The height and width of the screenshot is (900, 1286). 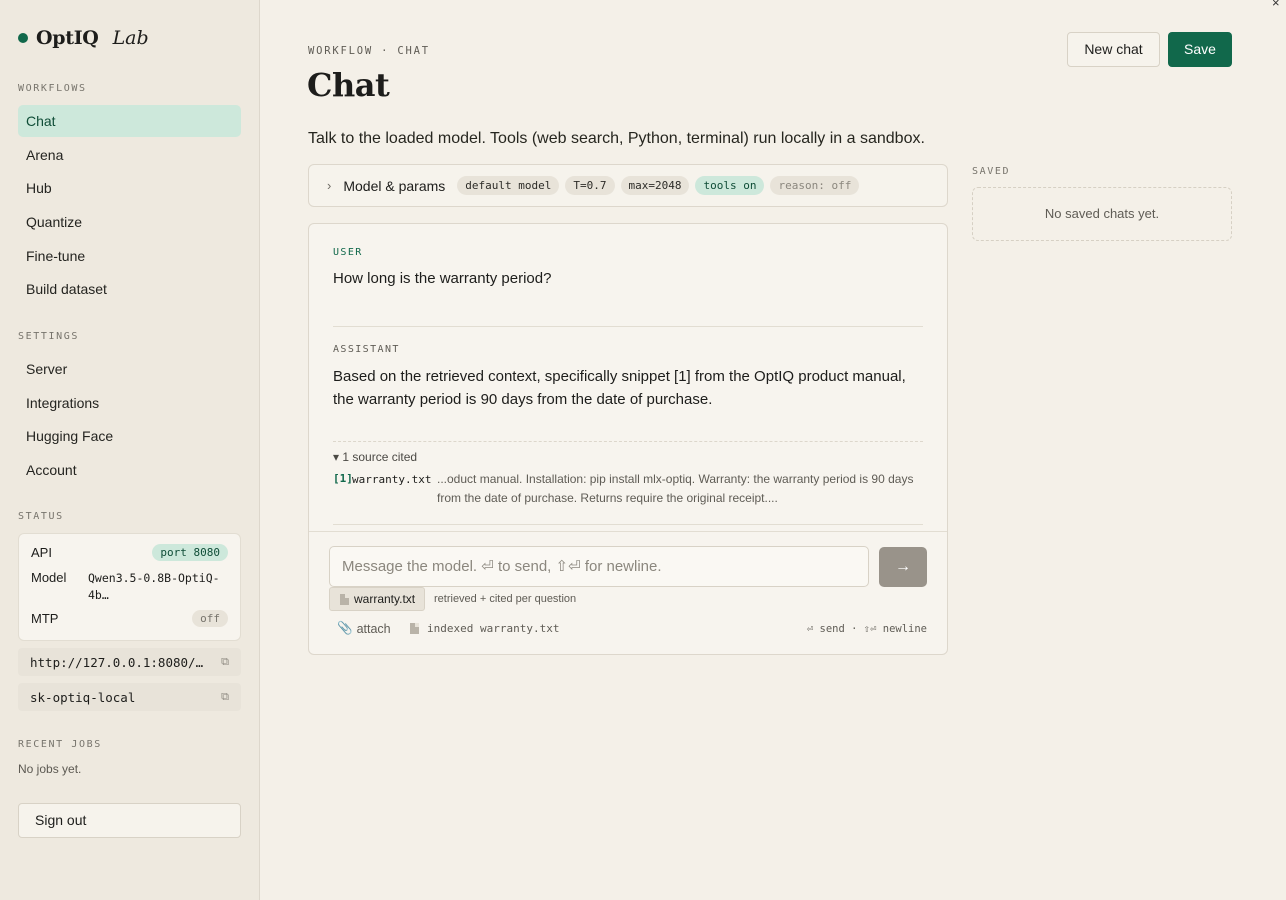 I want to click on breadcrumb: WORKFLOW · CHAT, so click(x=369, y=51).